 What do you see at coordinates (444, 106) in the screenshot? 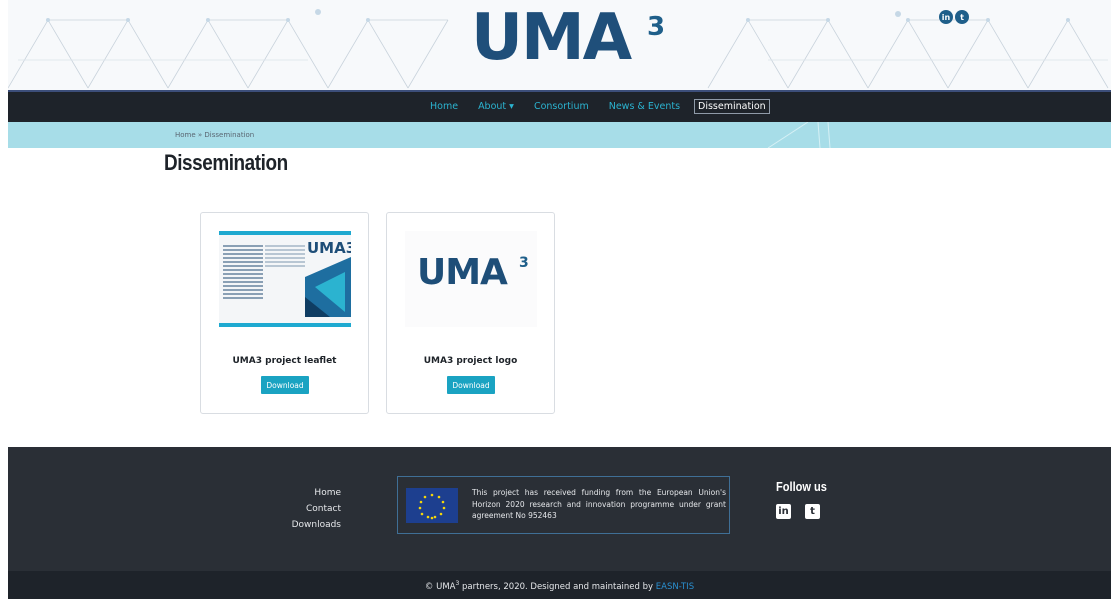
I see `nav-item-home: Home` at bounding box center [444, 106].